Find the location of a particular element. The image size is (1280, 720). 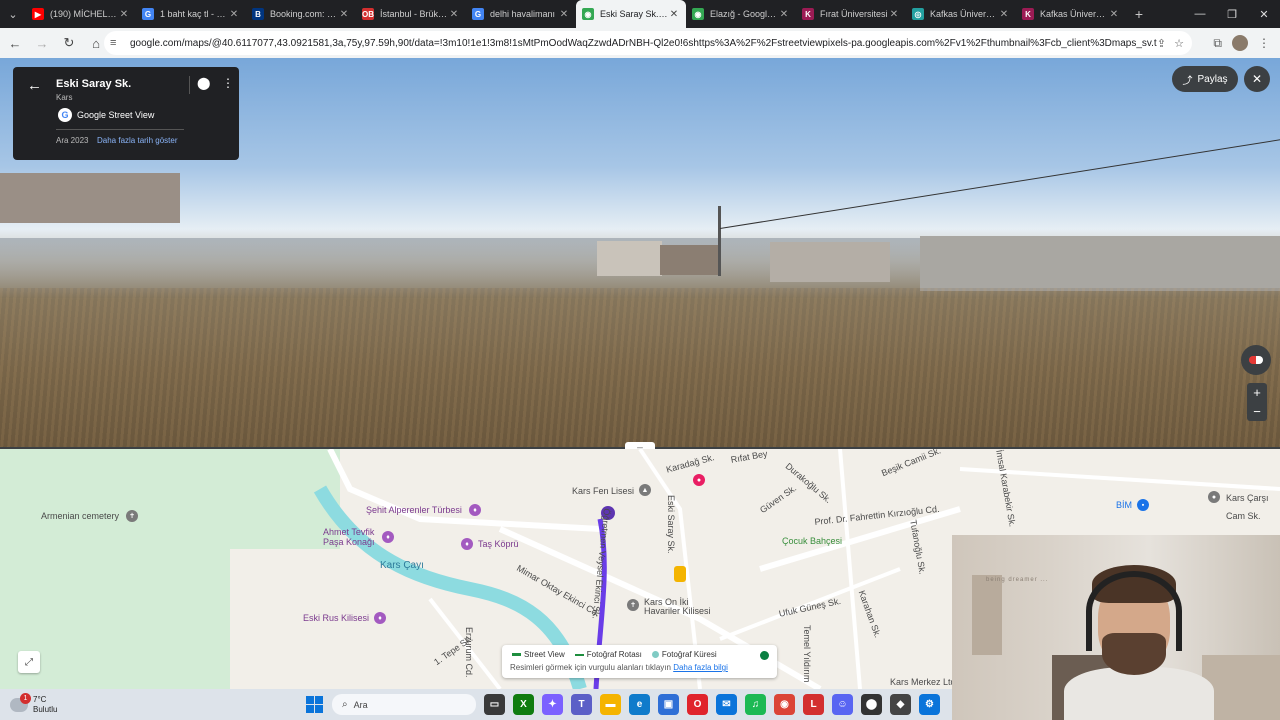

xbox-icon: X is located at coordinates (523, 704).